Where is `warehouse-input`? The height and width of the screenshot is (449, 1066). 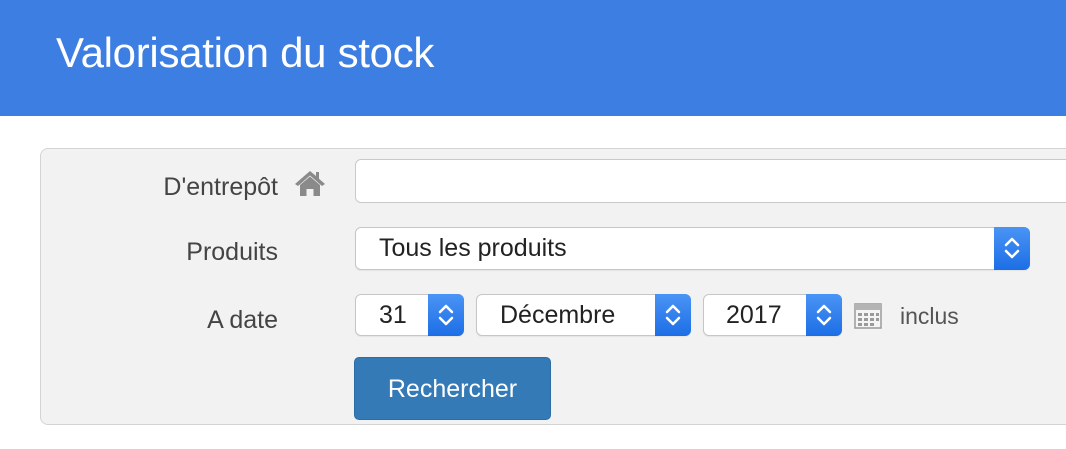 warehouse-input is located at coordinates (710, 181).